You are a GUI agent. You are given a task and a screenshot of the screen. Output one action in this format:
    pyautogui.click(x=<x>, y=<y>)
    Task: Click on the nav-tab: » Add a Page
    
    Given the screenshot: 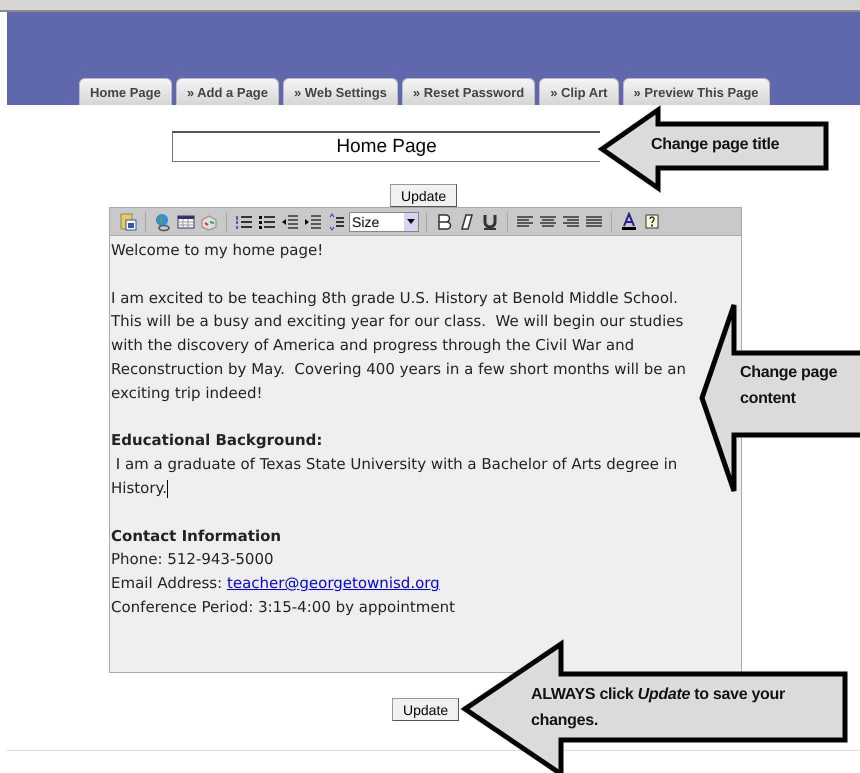 What is the action you would take?
    pyautogui.click(x=227, y=91)
    